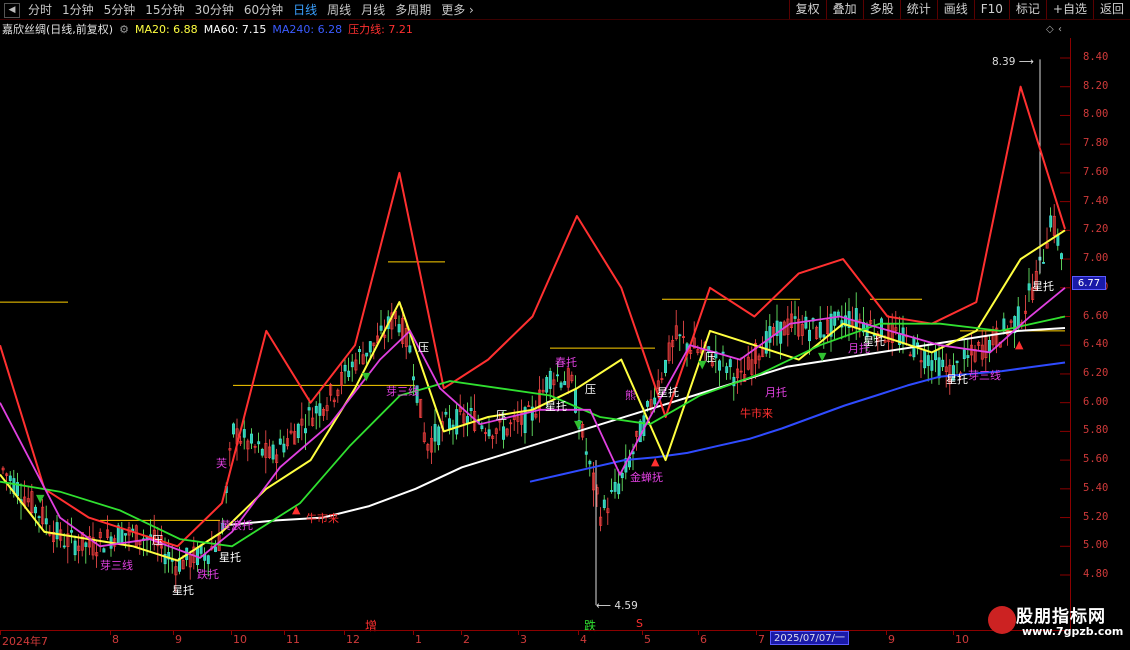  I want to click on add-watchlist-button: +自选, so click(1069, 9).